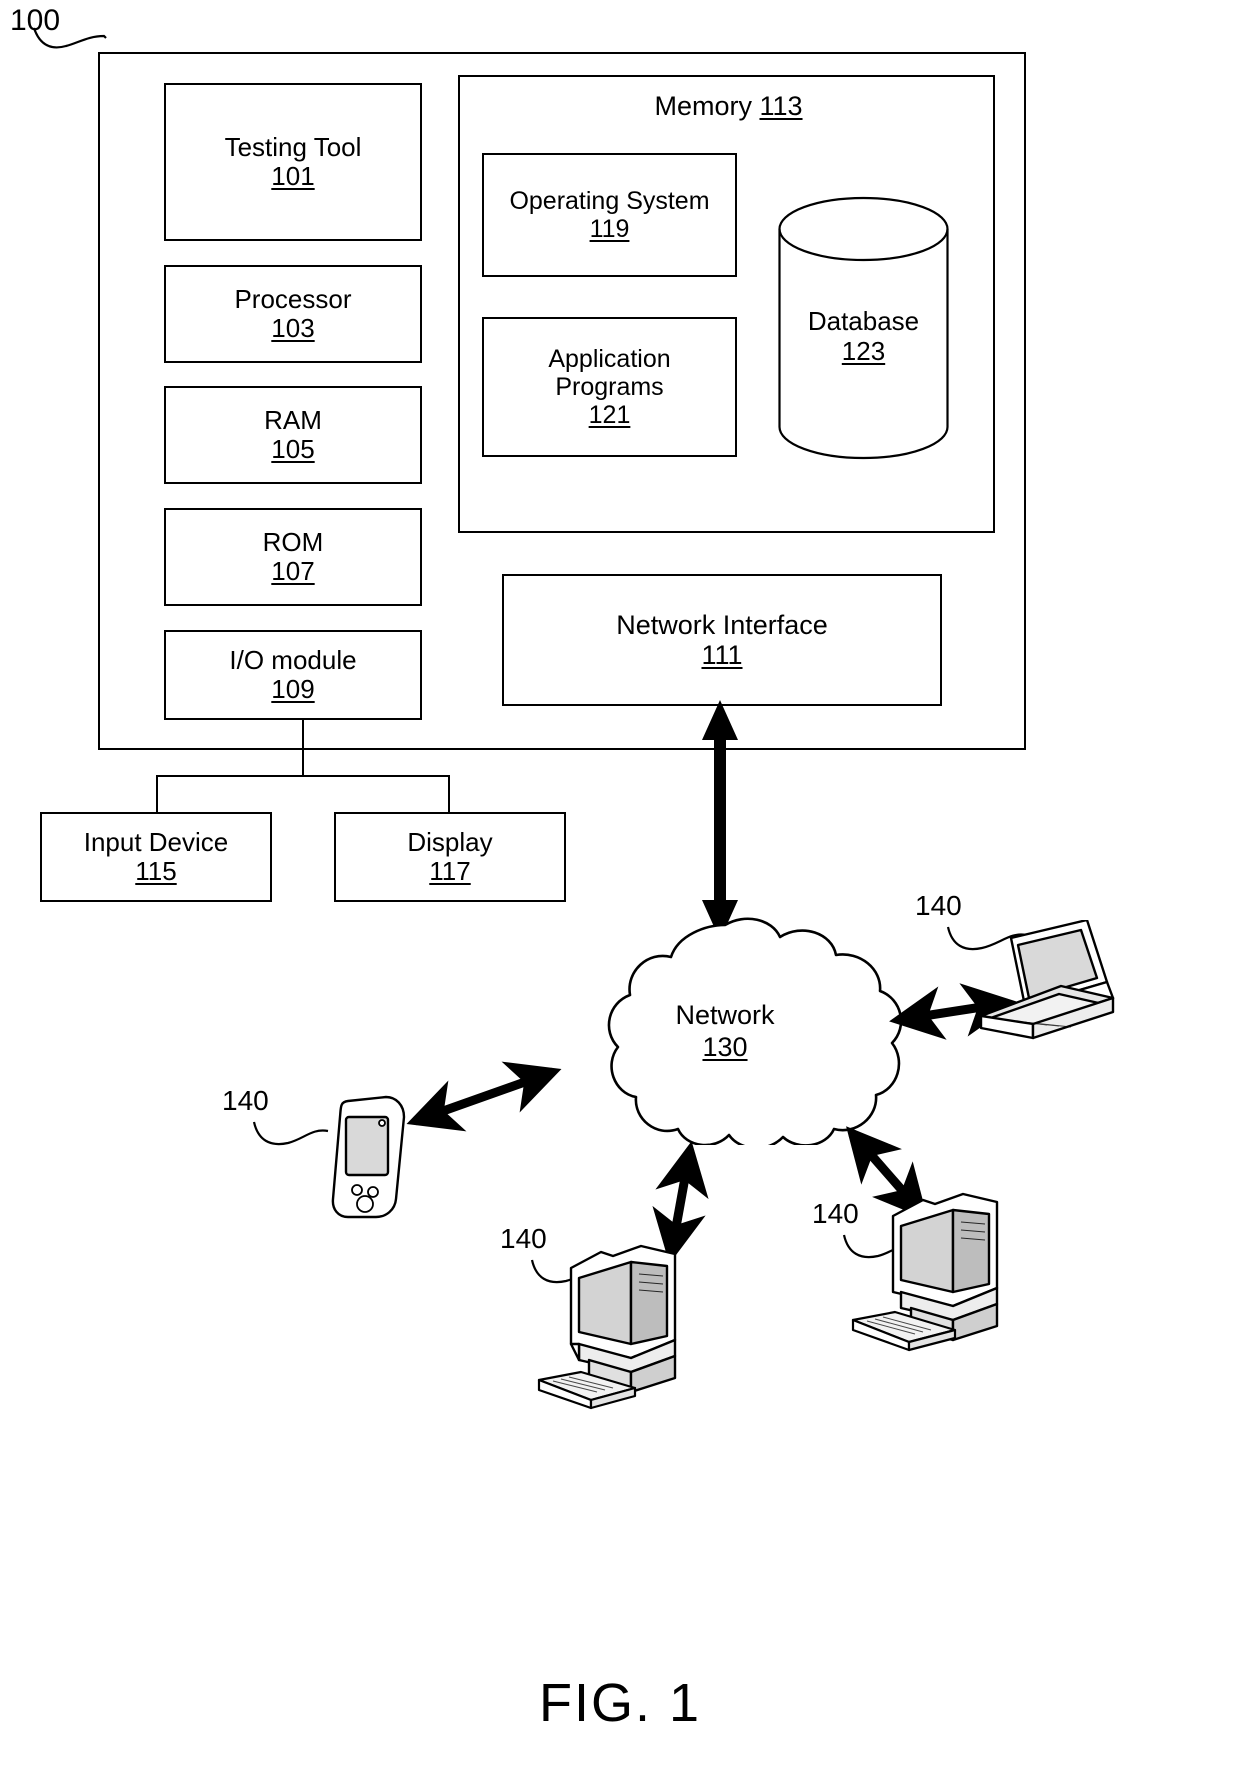 The image size is (1240, 1768). I want to click on io-connector-right, so click(449, 794).